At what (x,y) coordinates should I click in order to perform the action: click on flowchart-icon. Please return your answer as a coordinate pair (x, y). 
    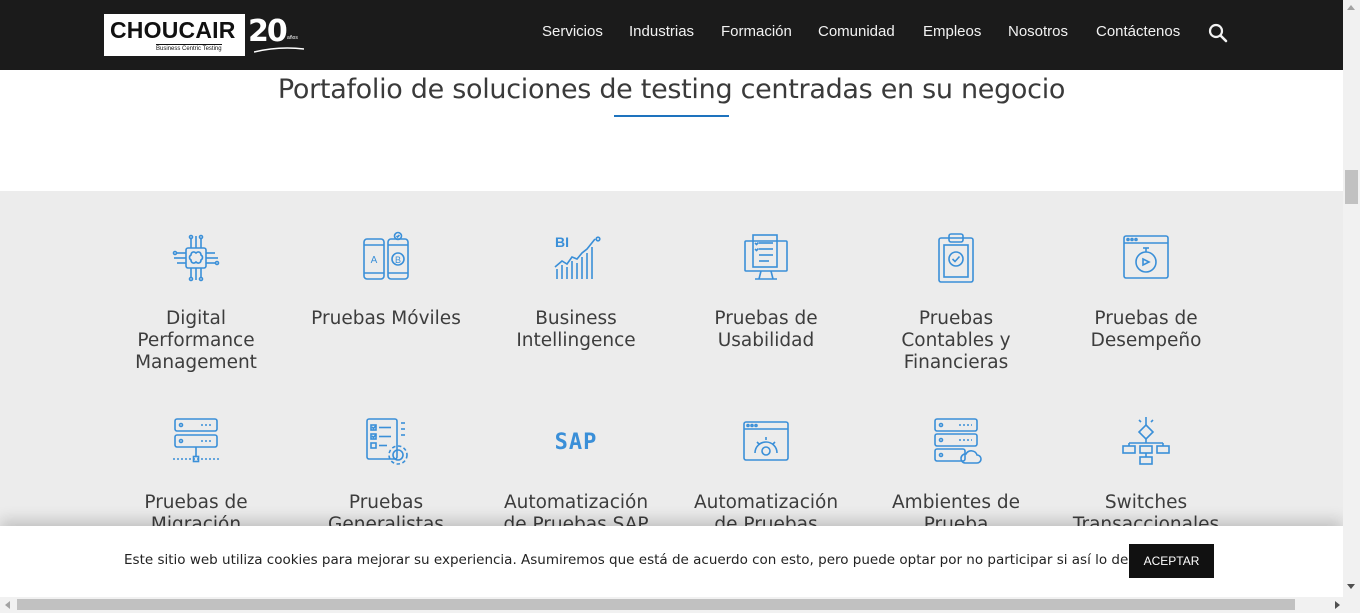
    Looking at the image, I should click on (1146, 441).